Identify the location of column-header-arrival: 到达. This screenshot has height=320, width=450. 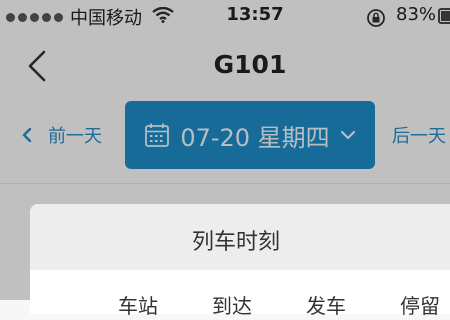
(232, 306).